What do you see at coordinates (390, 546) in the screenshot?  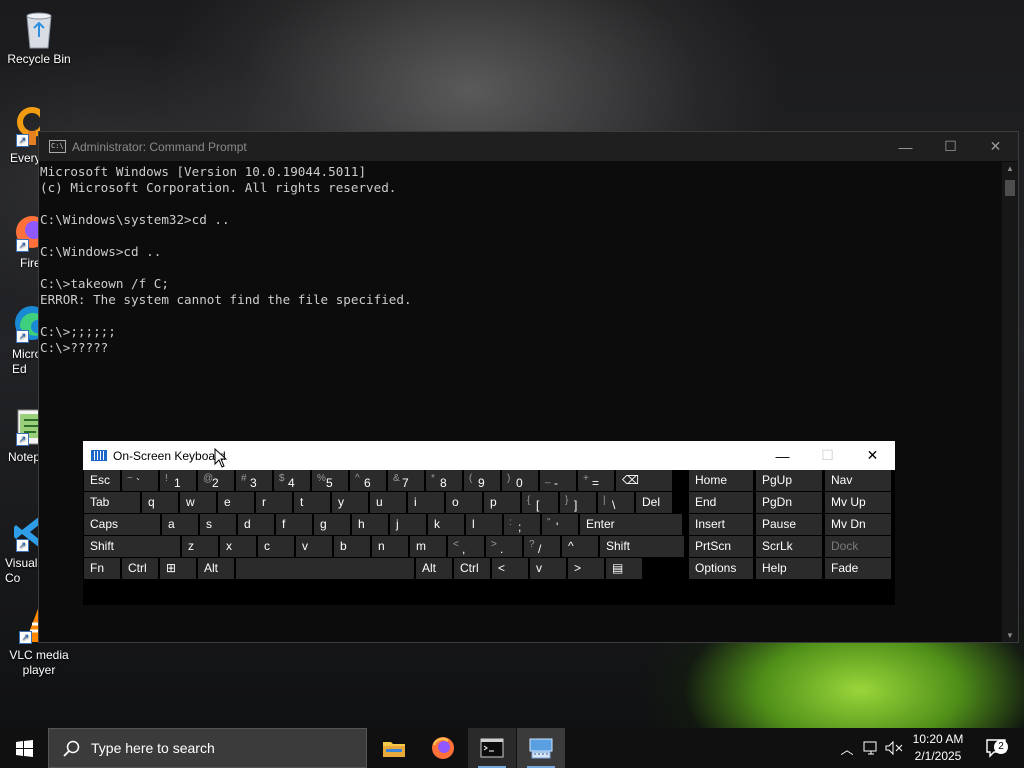 I see `key-char: n` at bounding box center [390, 546].